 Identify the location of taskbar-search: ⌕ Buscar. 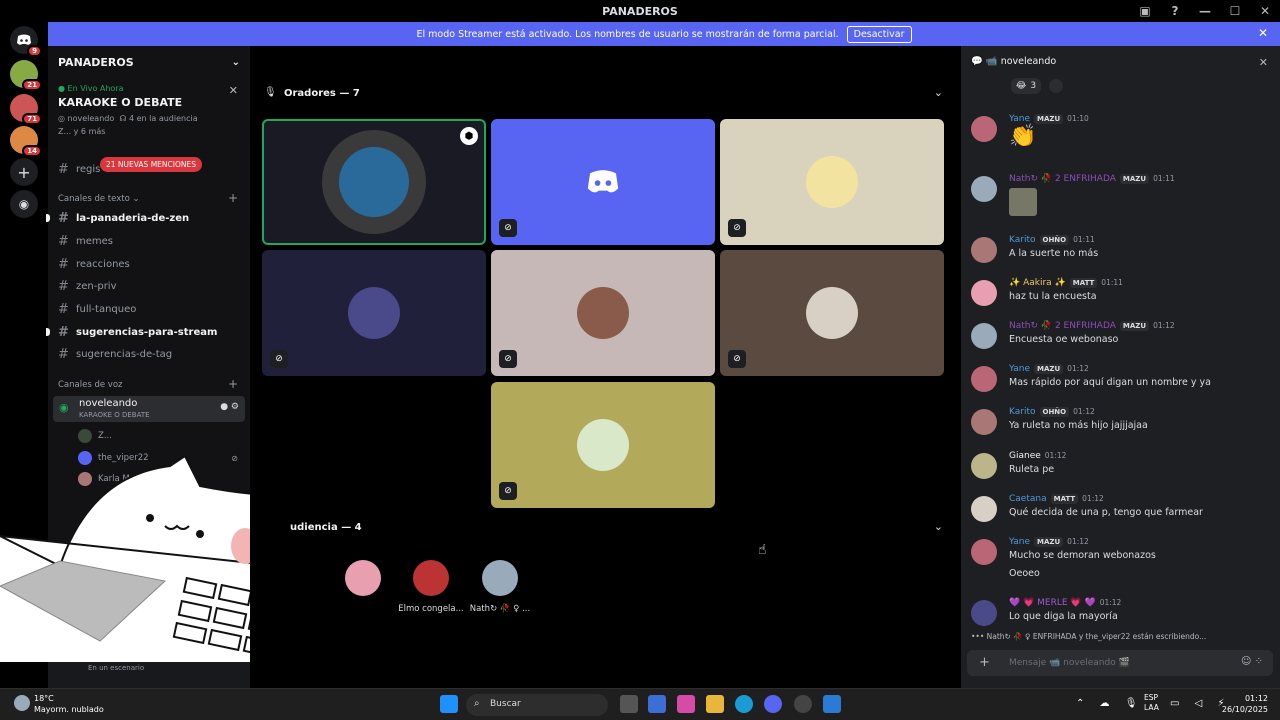
(537, 705).